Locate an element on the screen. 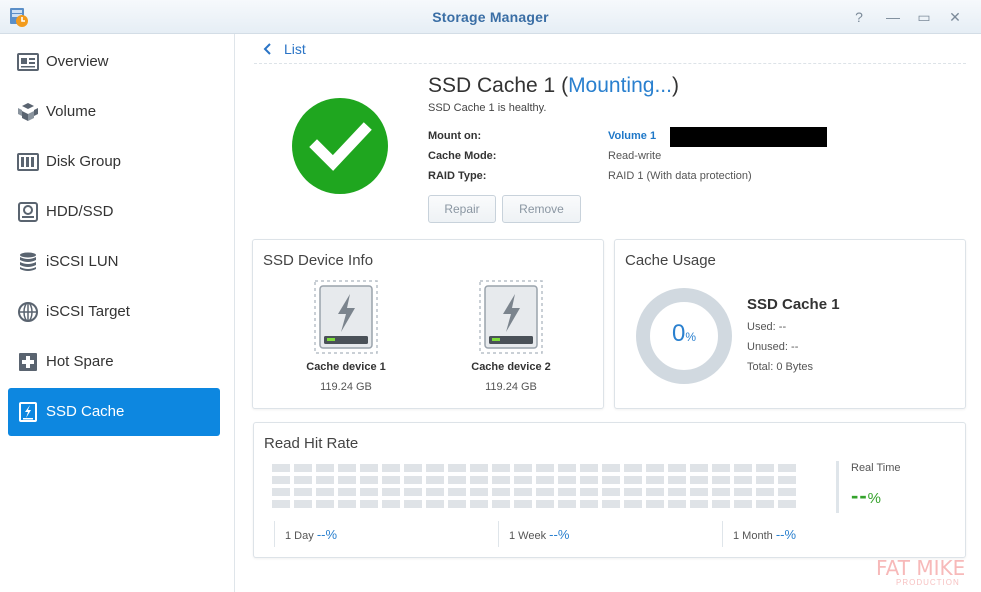  iscsi-target-icon is located at coordinates (28, 312).